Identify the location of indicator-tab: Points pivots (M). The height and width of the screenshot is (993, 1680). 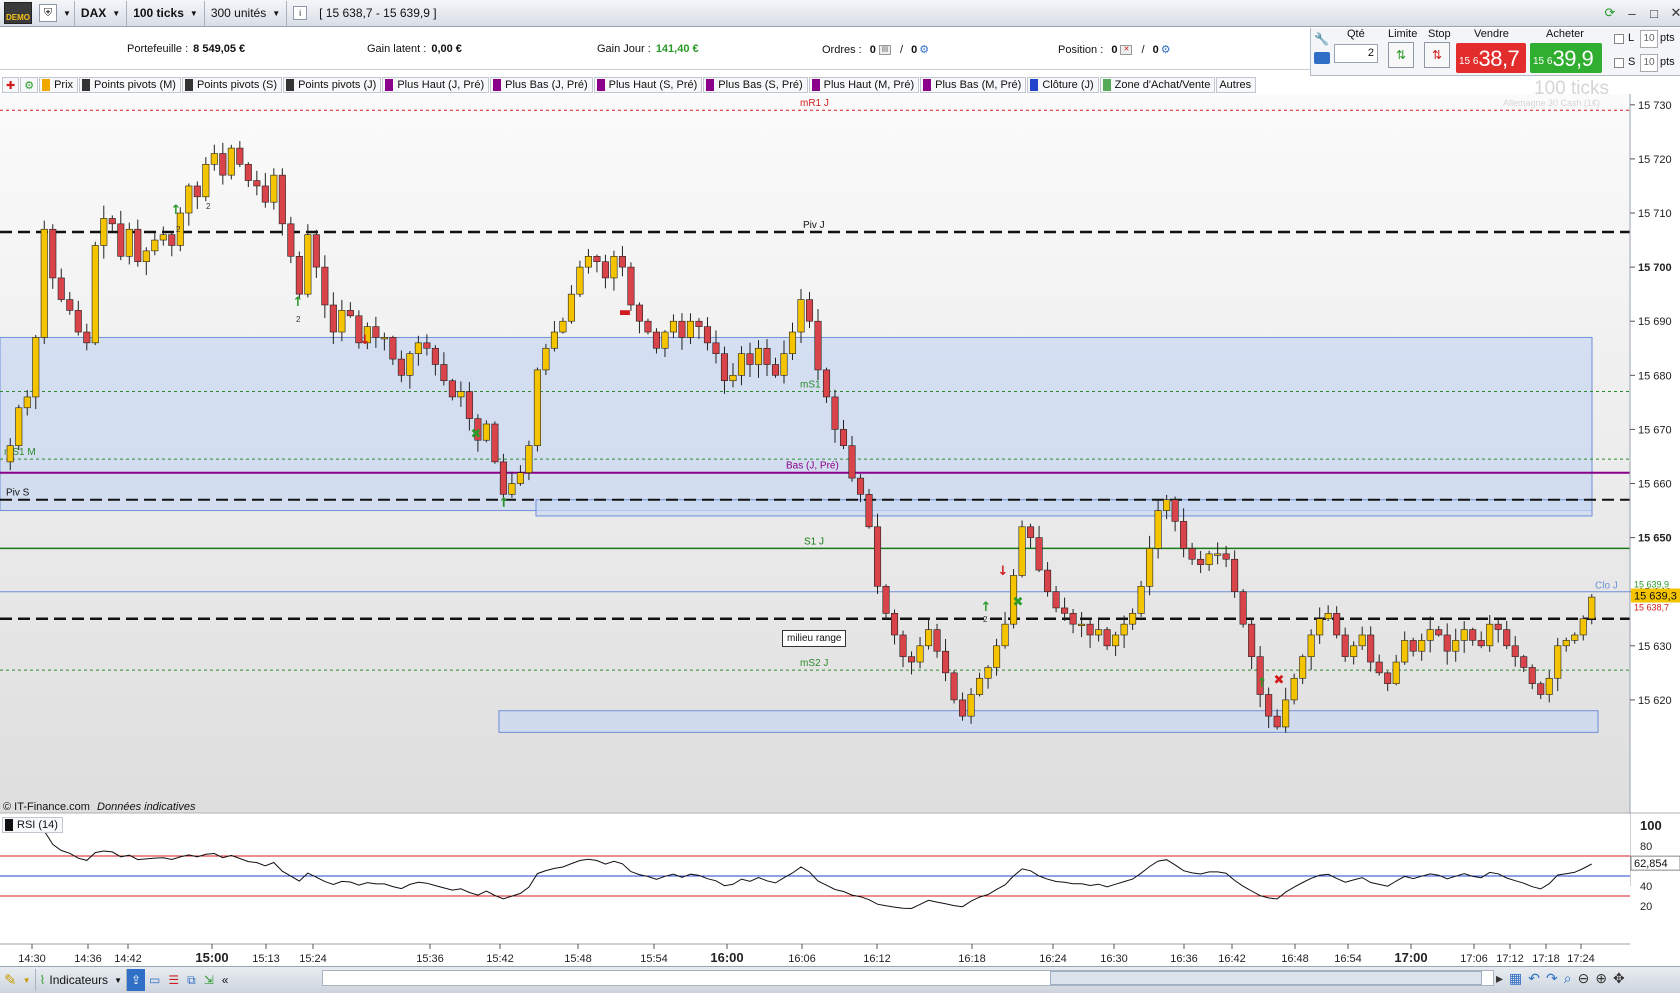
(130, 85).